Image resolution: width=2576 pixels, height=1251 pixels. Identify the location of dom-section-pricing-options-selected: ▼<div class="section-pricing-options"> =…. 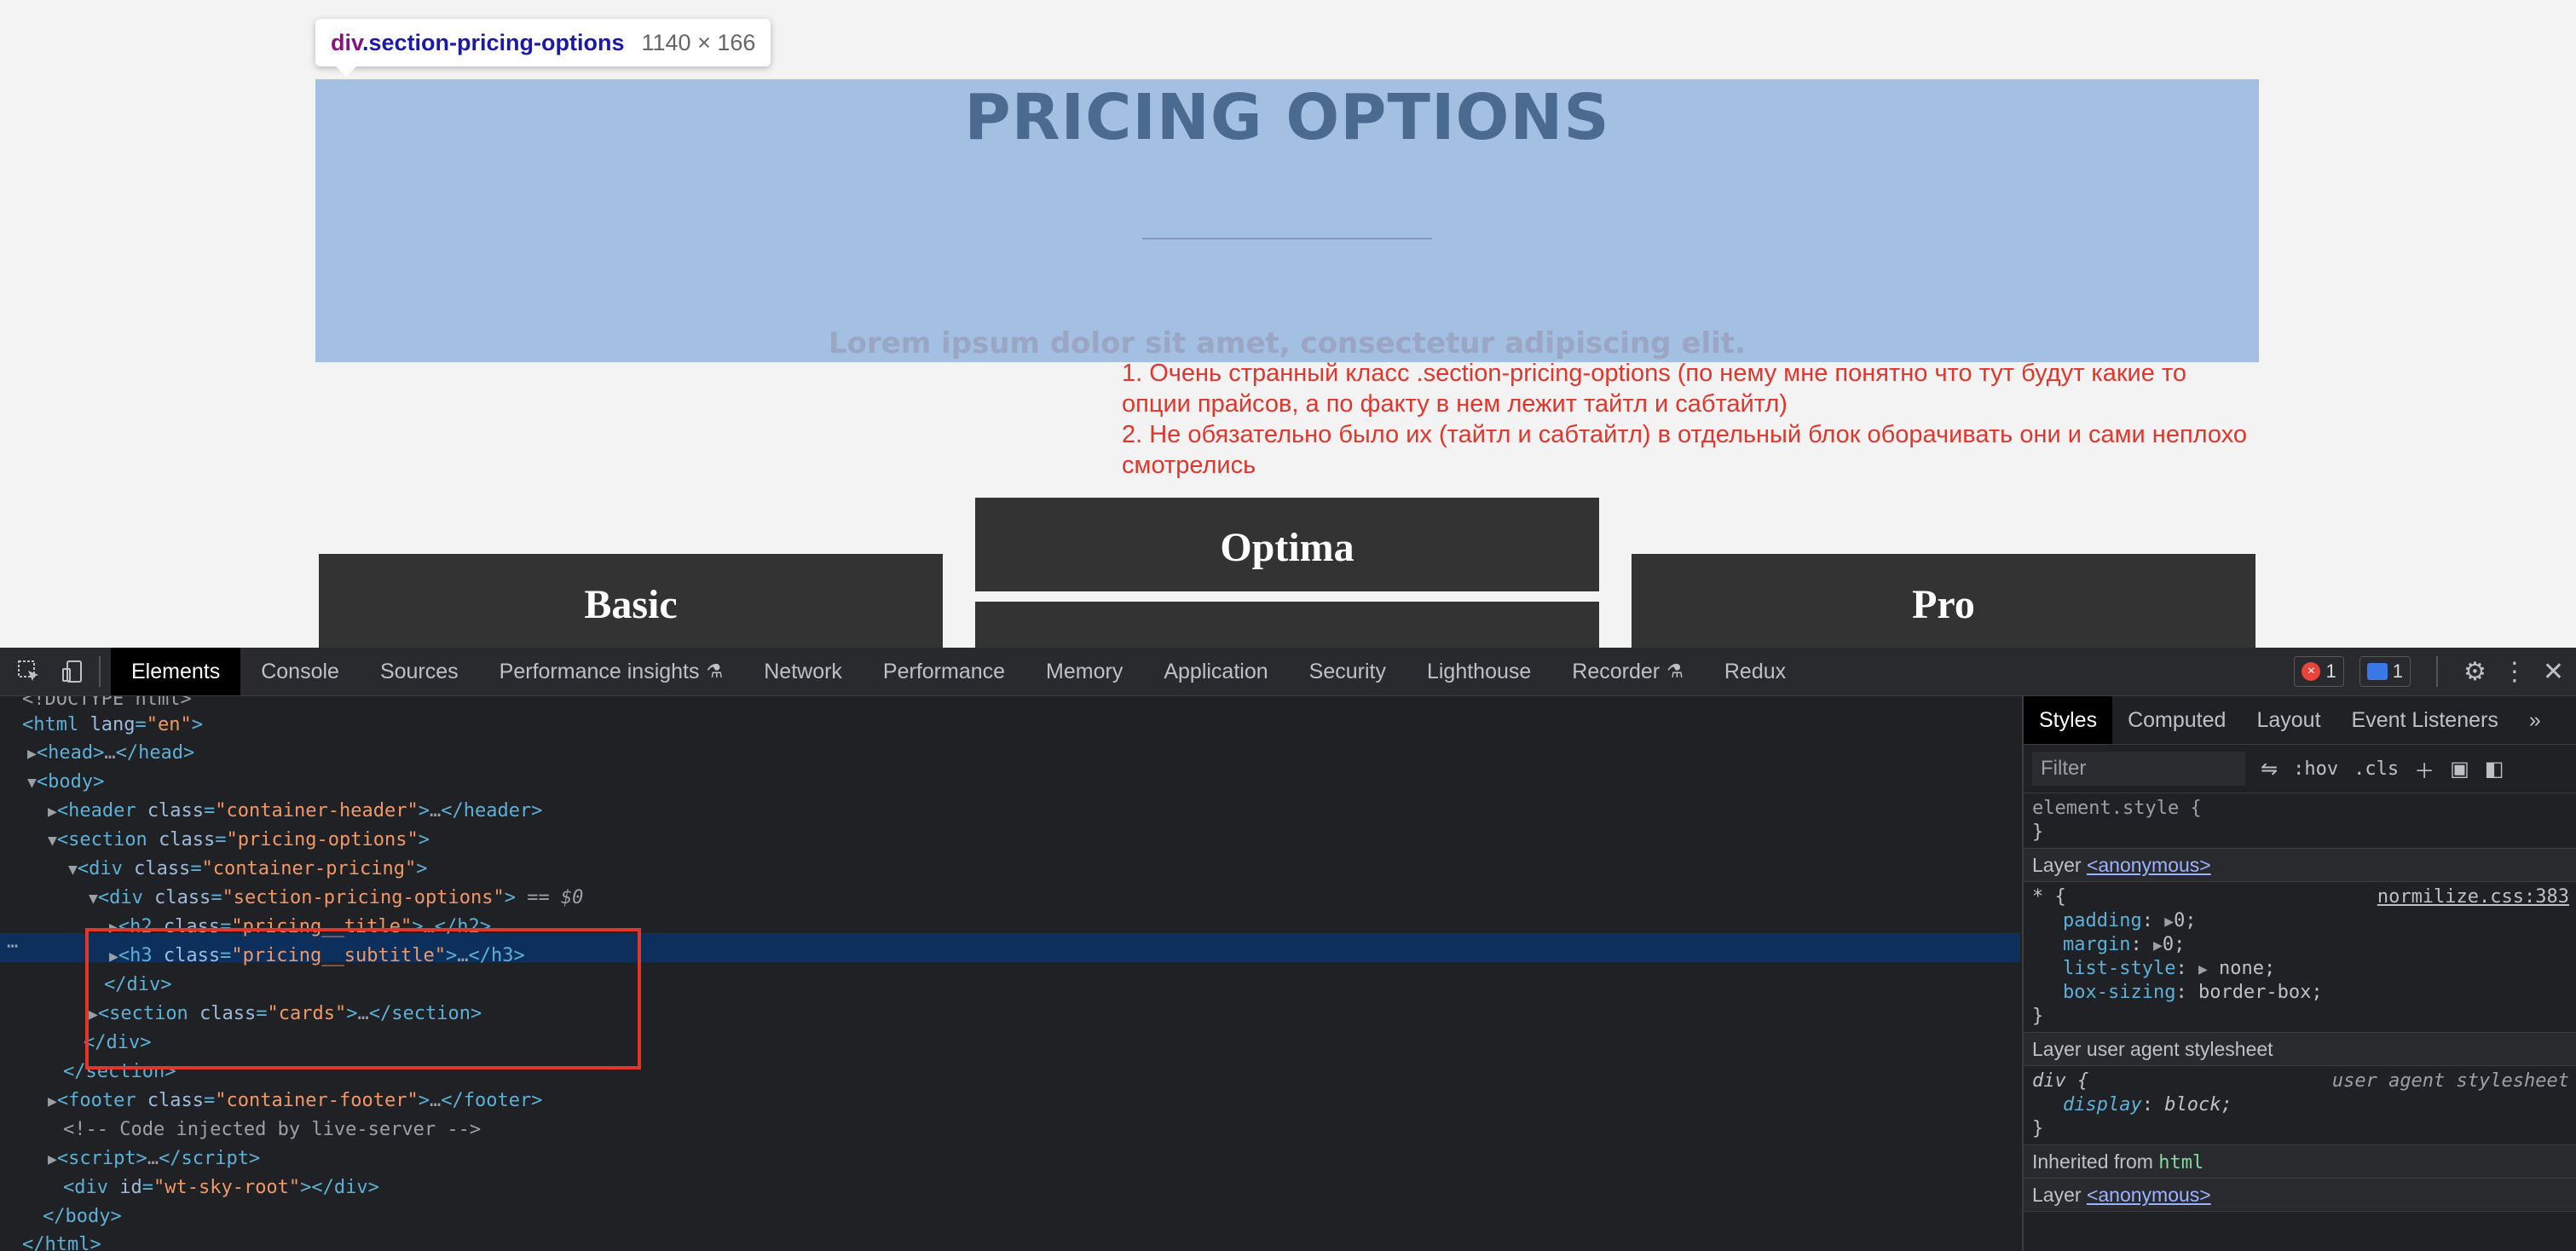
(336, 899).